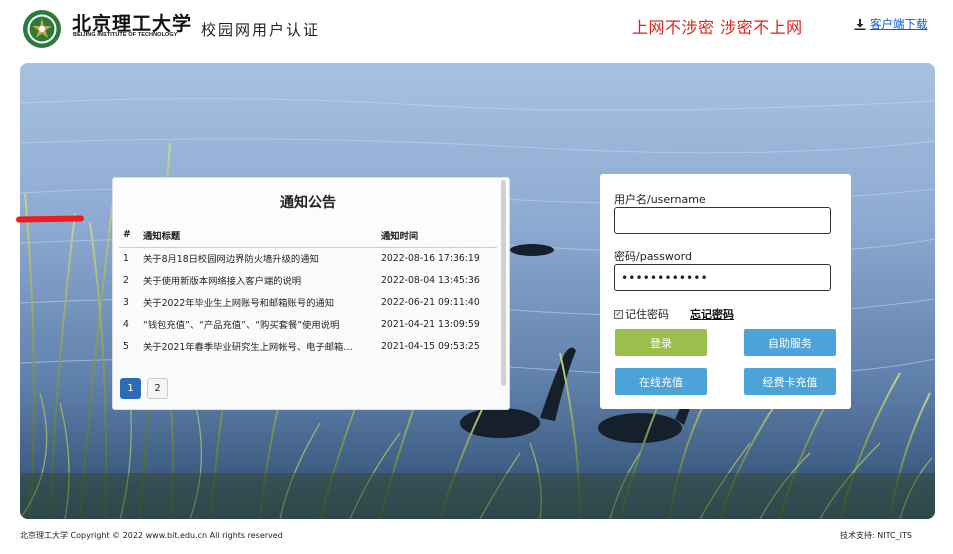  What do you see at coordinates (258, 235) in the screenshot?
I see `column-header-title: 通知标题` at bounding box center [258, 235].